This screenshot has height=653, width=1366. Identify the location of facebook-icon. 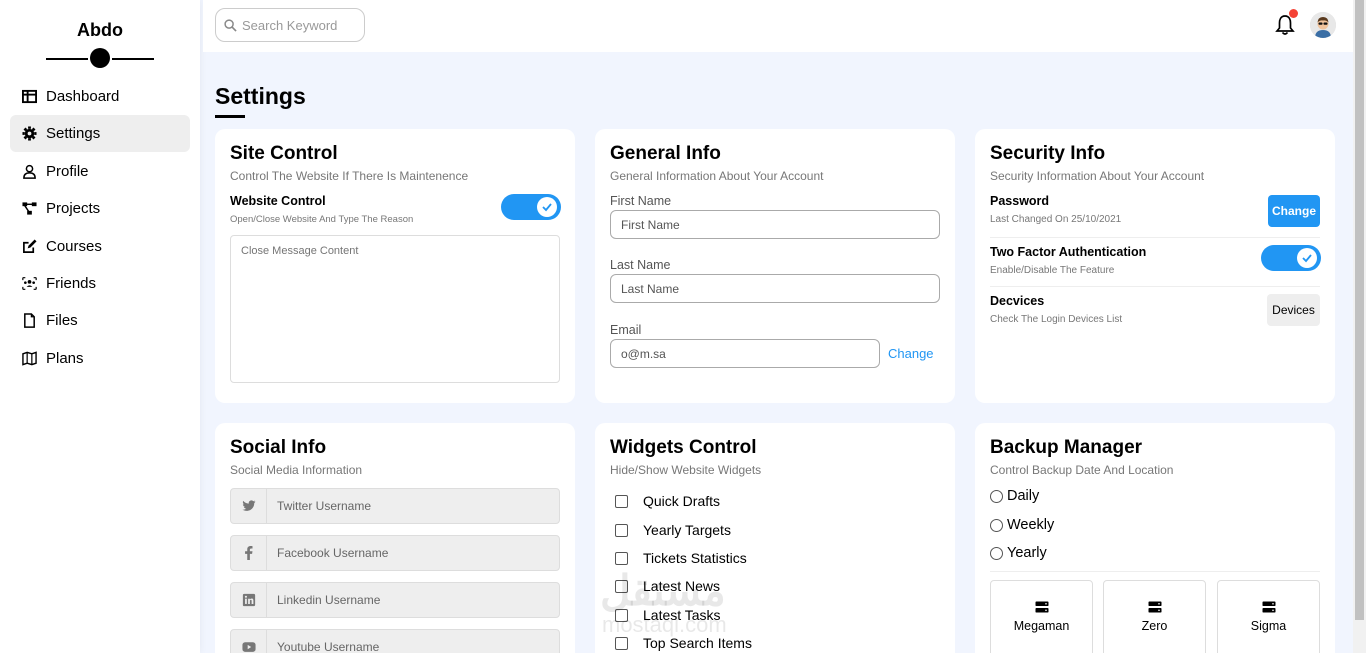
(249, 553).